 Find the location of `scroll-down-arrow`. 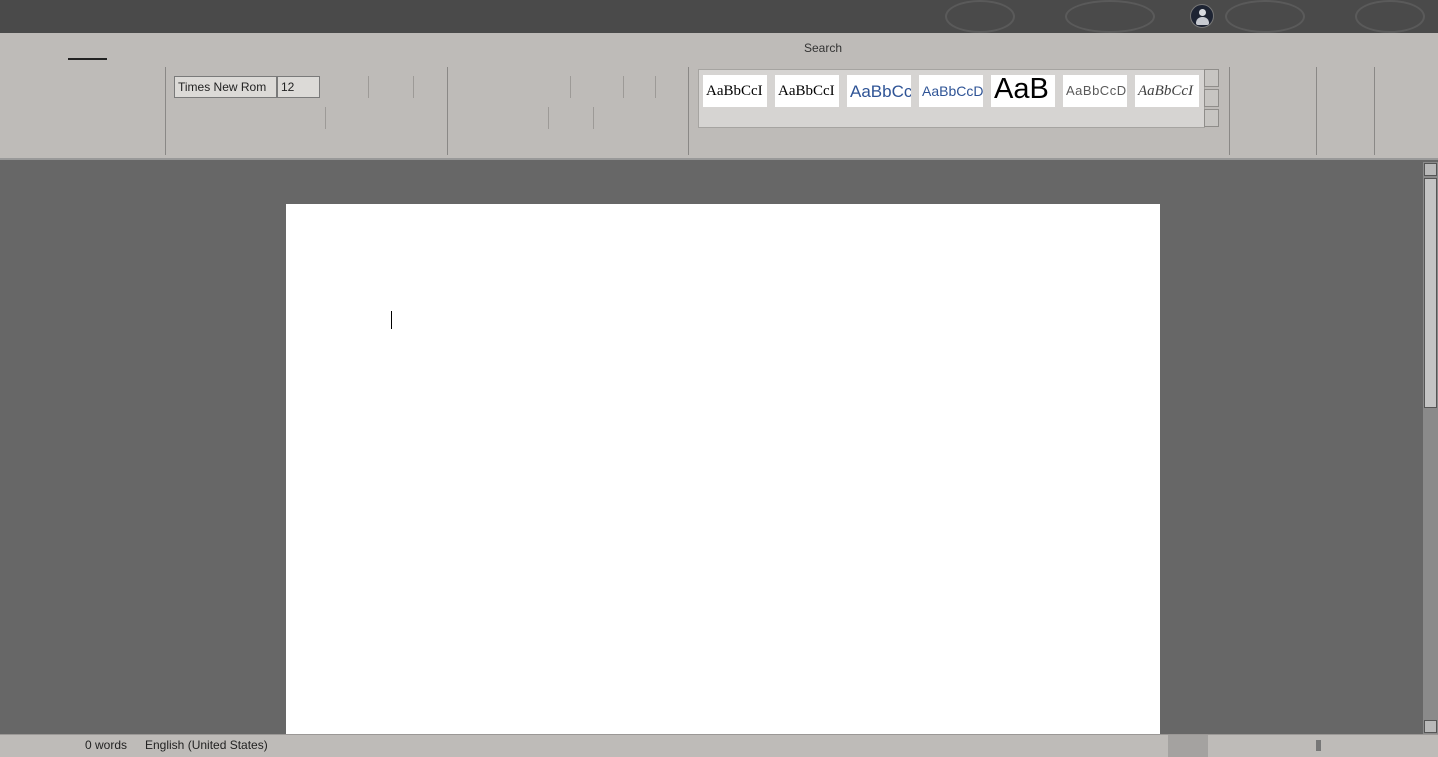

scroll-down-arrow is located at coordinates (1430, 726).